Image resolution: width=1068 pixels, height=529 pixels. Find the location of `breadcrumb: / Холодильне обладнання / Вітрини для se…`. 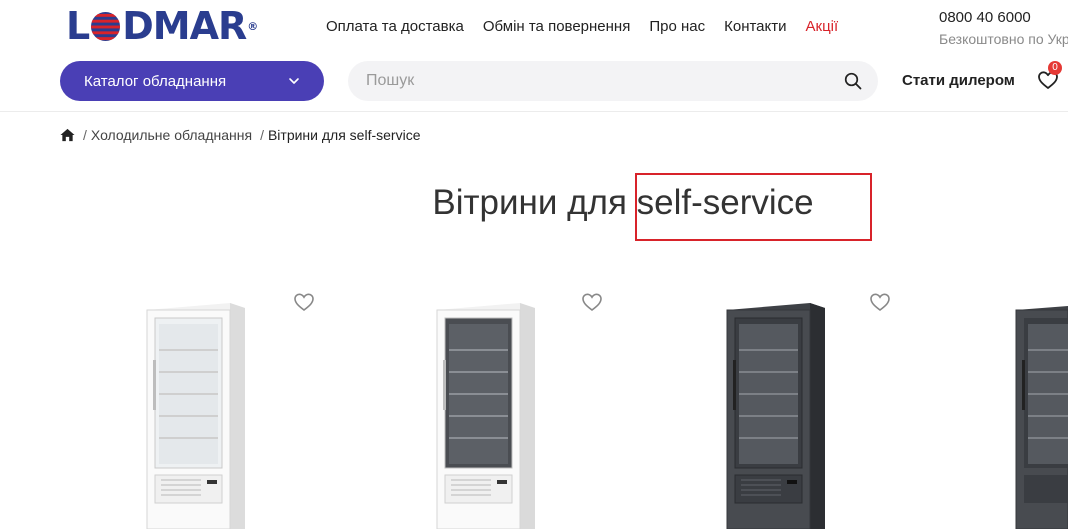

breadcrumb: / Холодильне обладнання / Вітрини для se… is located at coordinates (240, 135).